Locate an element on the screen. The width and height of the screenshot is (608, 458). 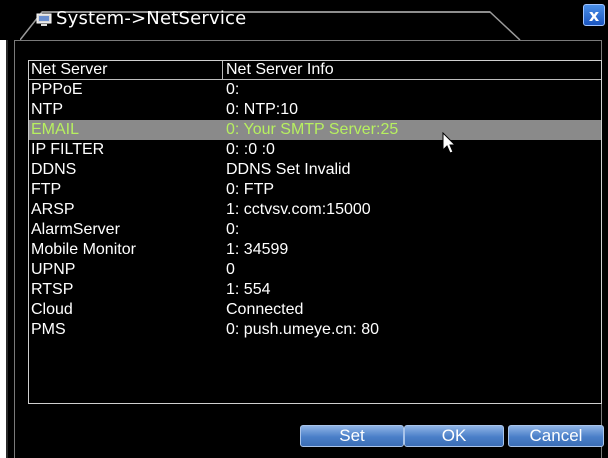
table-row: ARSP 1: cctvsv.com:15000 is located at coordinates (315, 210).